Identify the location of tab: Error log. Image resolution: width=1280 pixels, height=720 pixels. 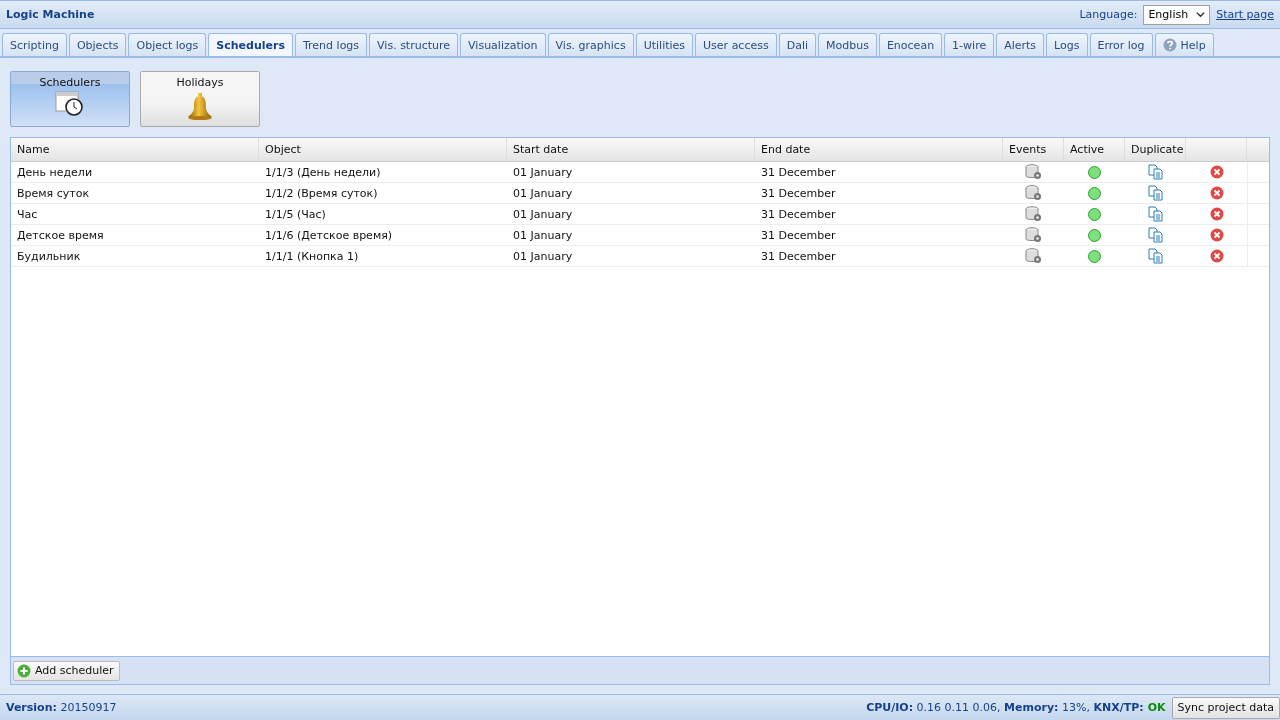
(1121, 44).